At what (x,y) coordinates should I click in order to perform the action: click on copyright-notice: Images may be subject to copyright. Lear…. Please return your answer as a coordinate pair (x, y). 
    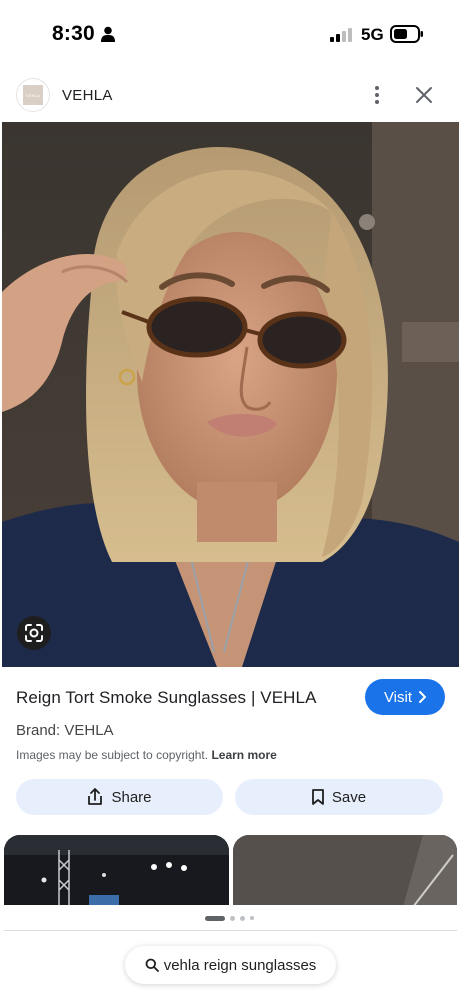
    Looking at the image, I should click on (146, 755).